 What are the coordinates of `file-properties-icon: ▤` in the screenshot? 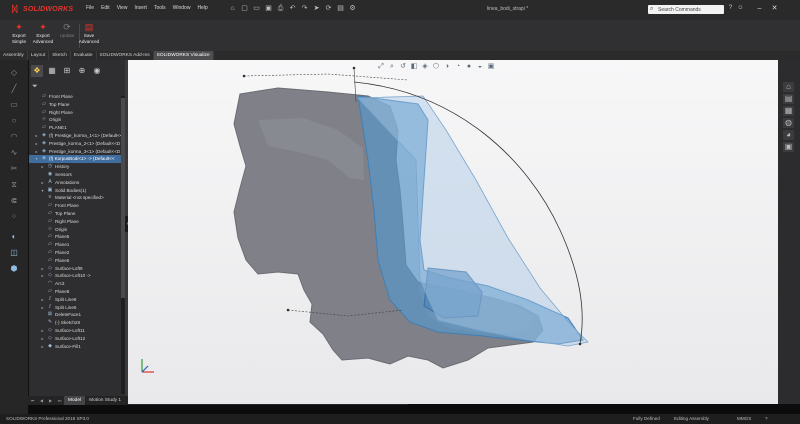 It's located at (340, 8).